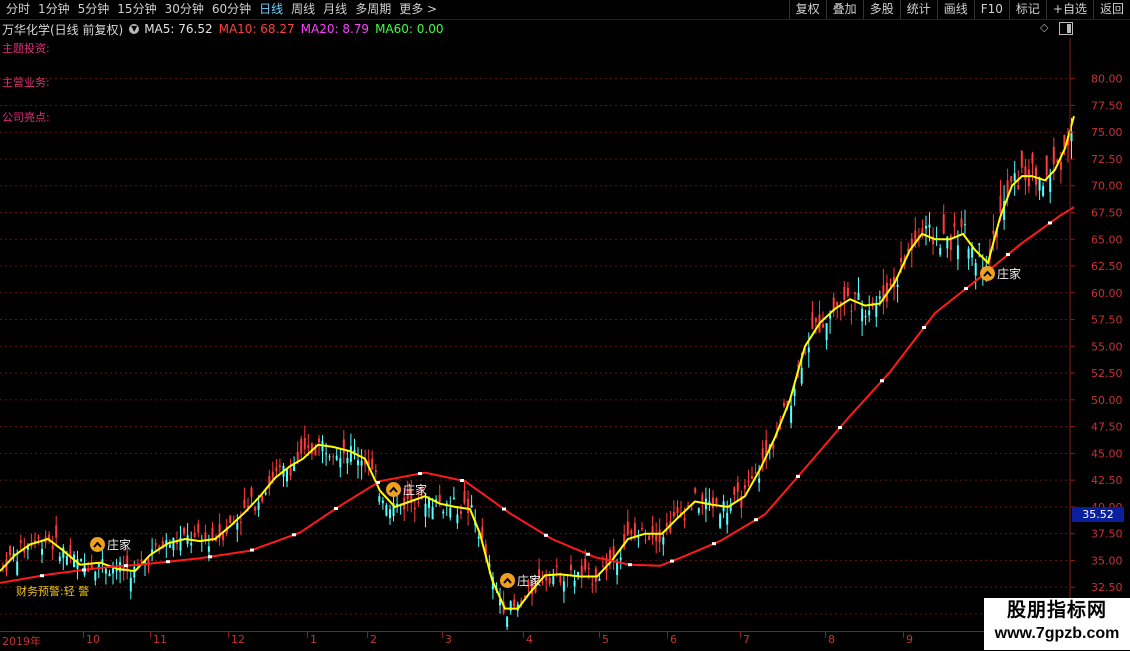 The image size is (1130, 651). What do you see at coordinates (94, 9) in the screenshot?
I see `period-tab: 5分钟` at bounding box center [94, 9].